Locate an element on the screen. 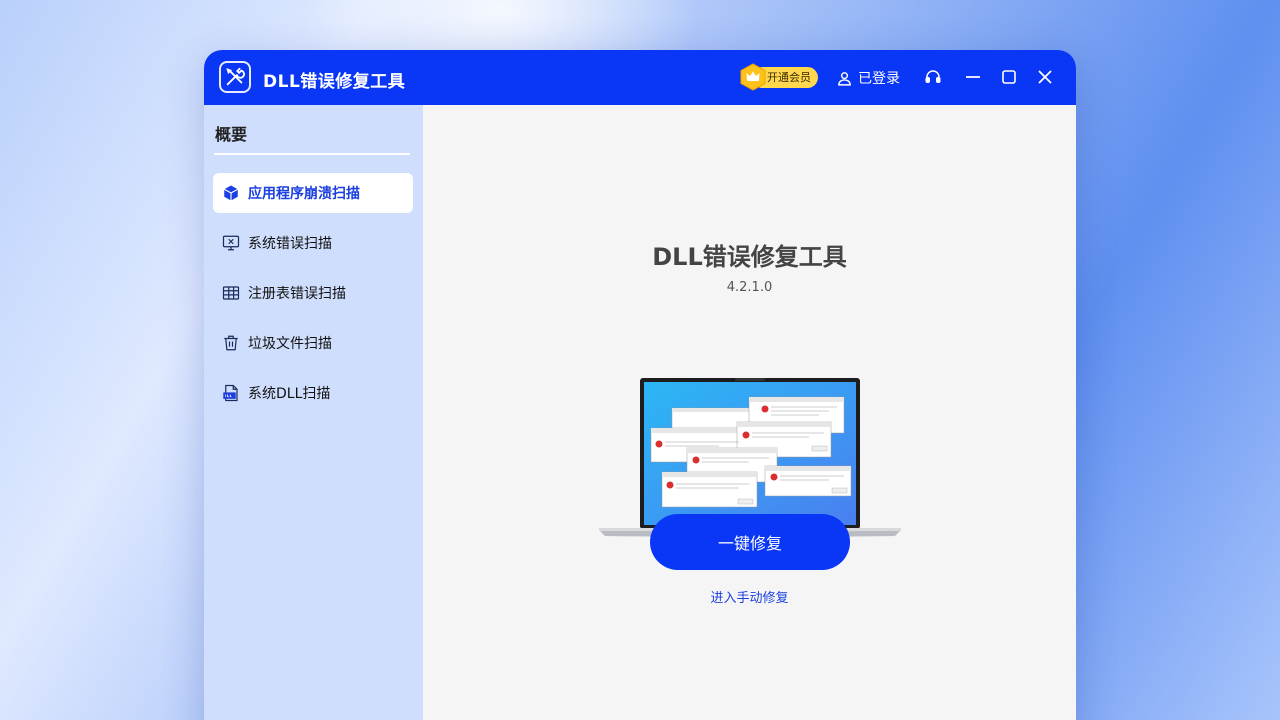 The image size is (1280, 720). version-number: 4.2.1.0 is located at coordinates (749, 287).